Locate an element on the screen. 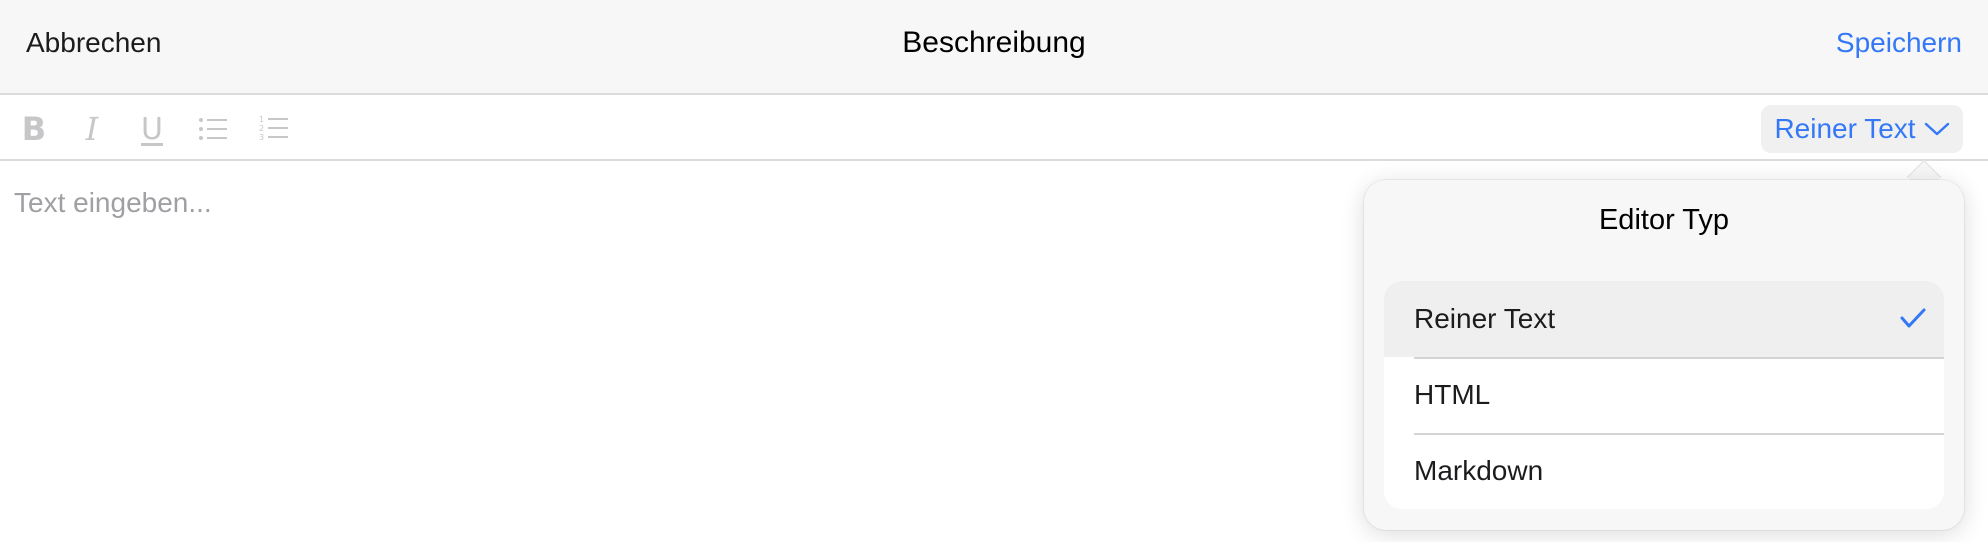 This screenshot has height=542, width=1988. bold-button: B is located at coordinates (34, 129).